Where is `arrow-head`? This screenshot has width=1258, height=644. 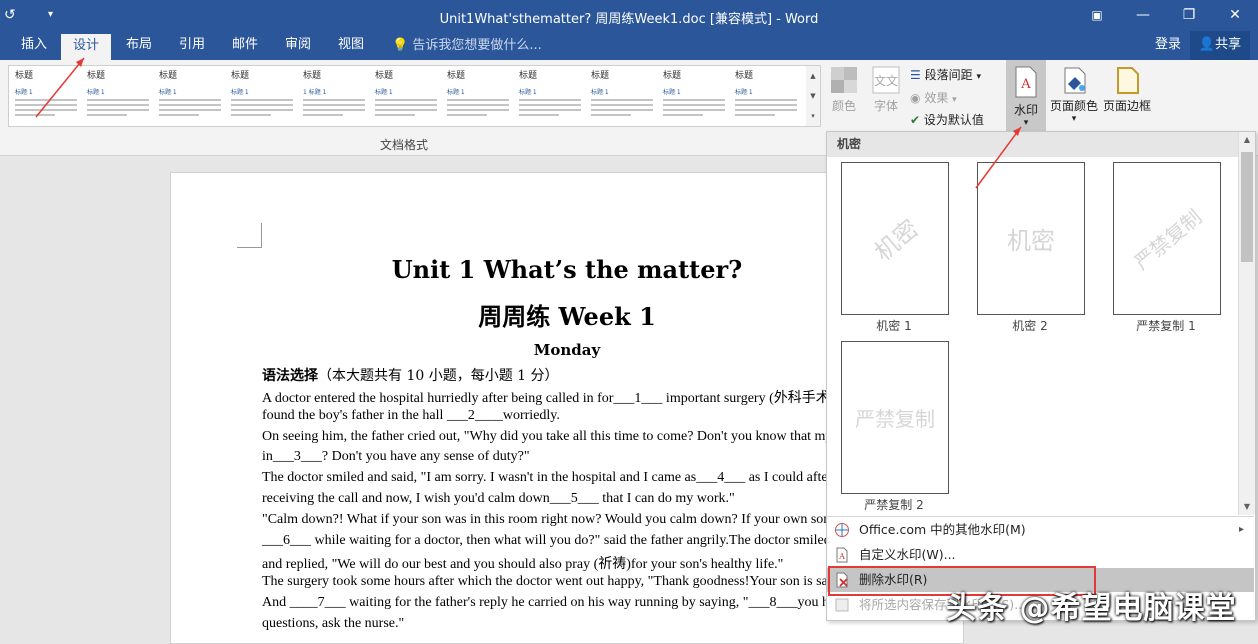 arrow-head is located at coordinates (1017, 131).